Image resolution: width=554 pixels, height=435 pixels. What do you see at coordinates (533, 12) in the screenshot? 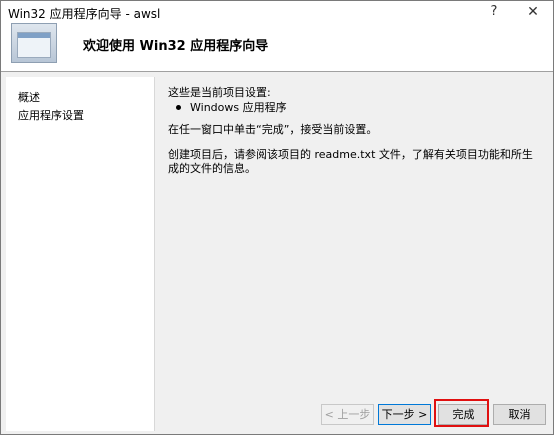
I see `close-button: ✕` at bounding box center [533, 12].